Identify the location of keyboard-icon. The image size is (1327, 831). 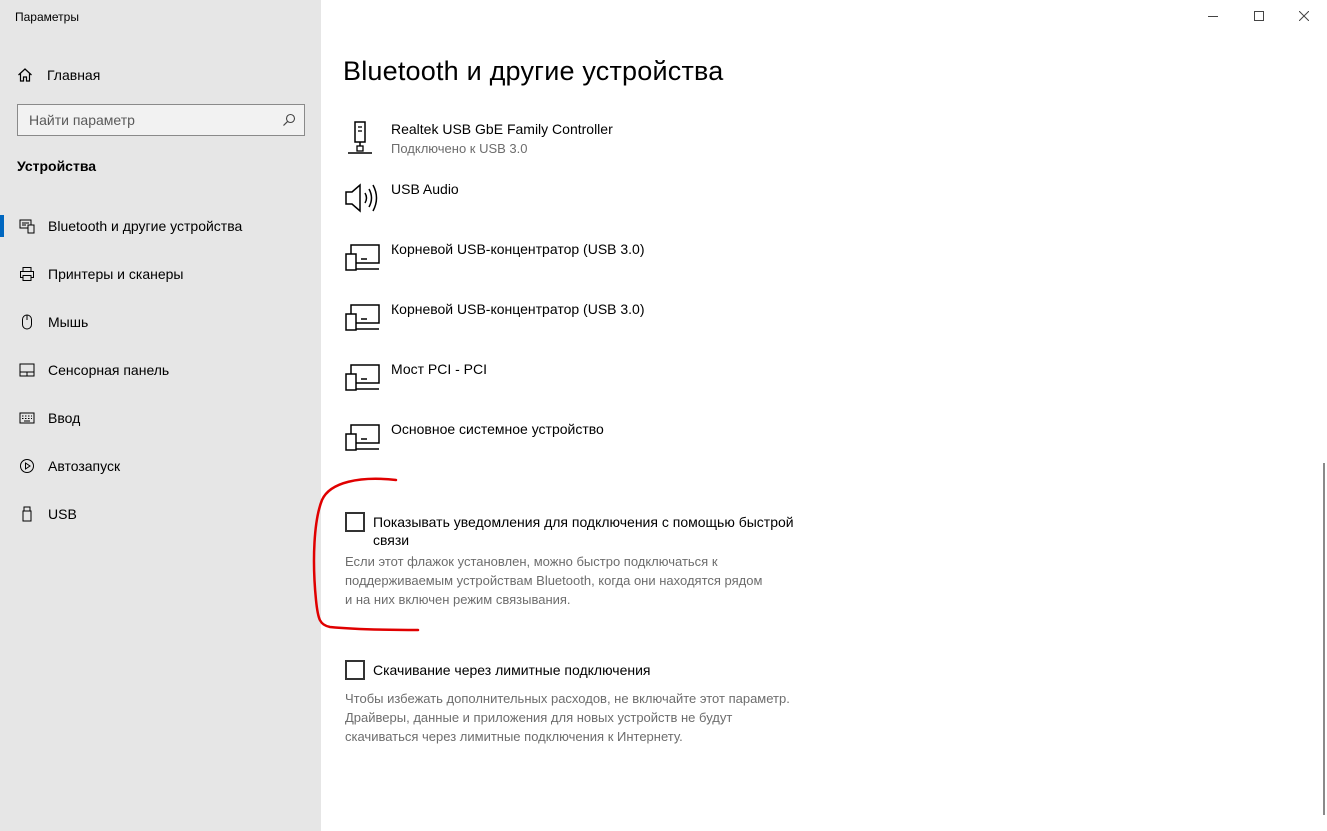
(27, 418).